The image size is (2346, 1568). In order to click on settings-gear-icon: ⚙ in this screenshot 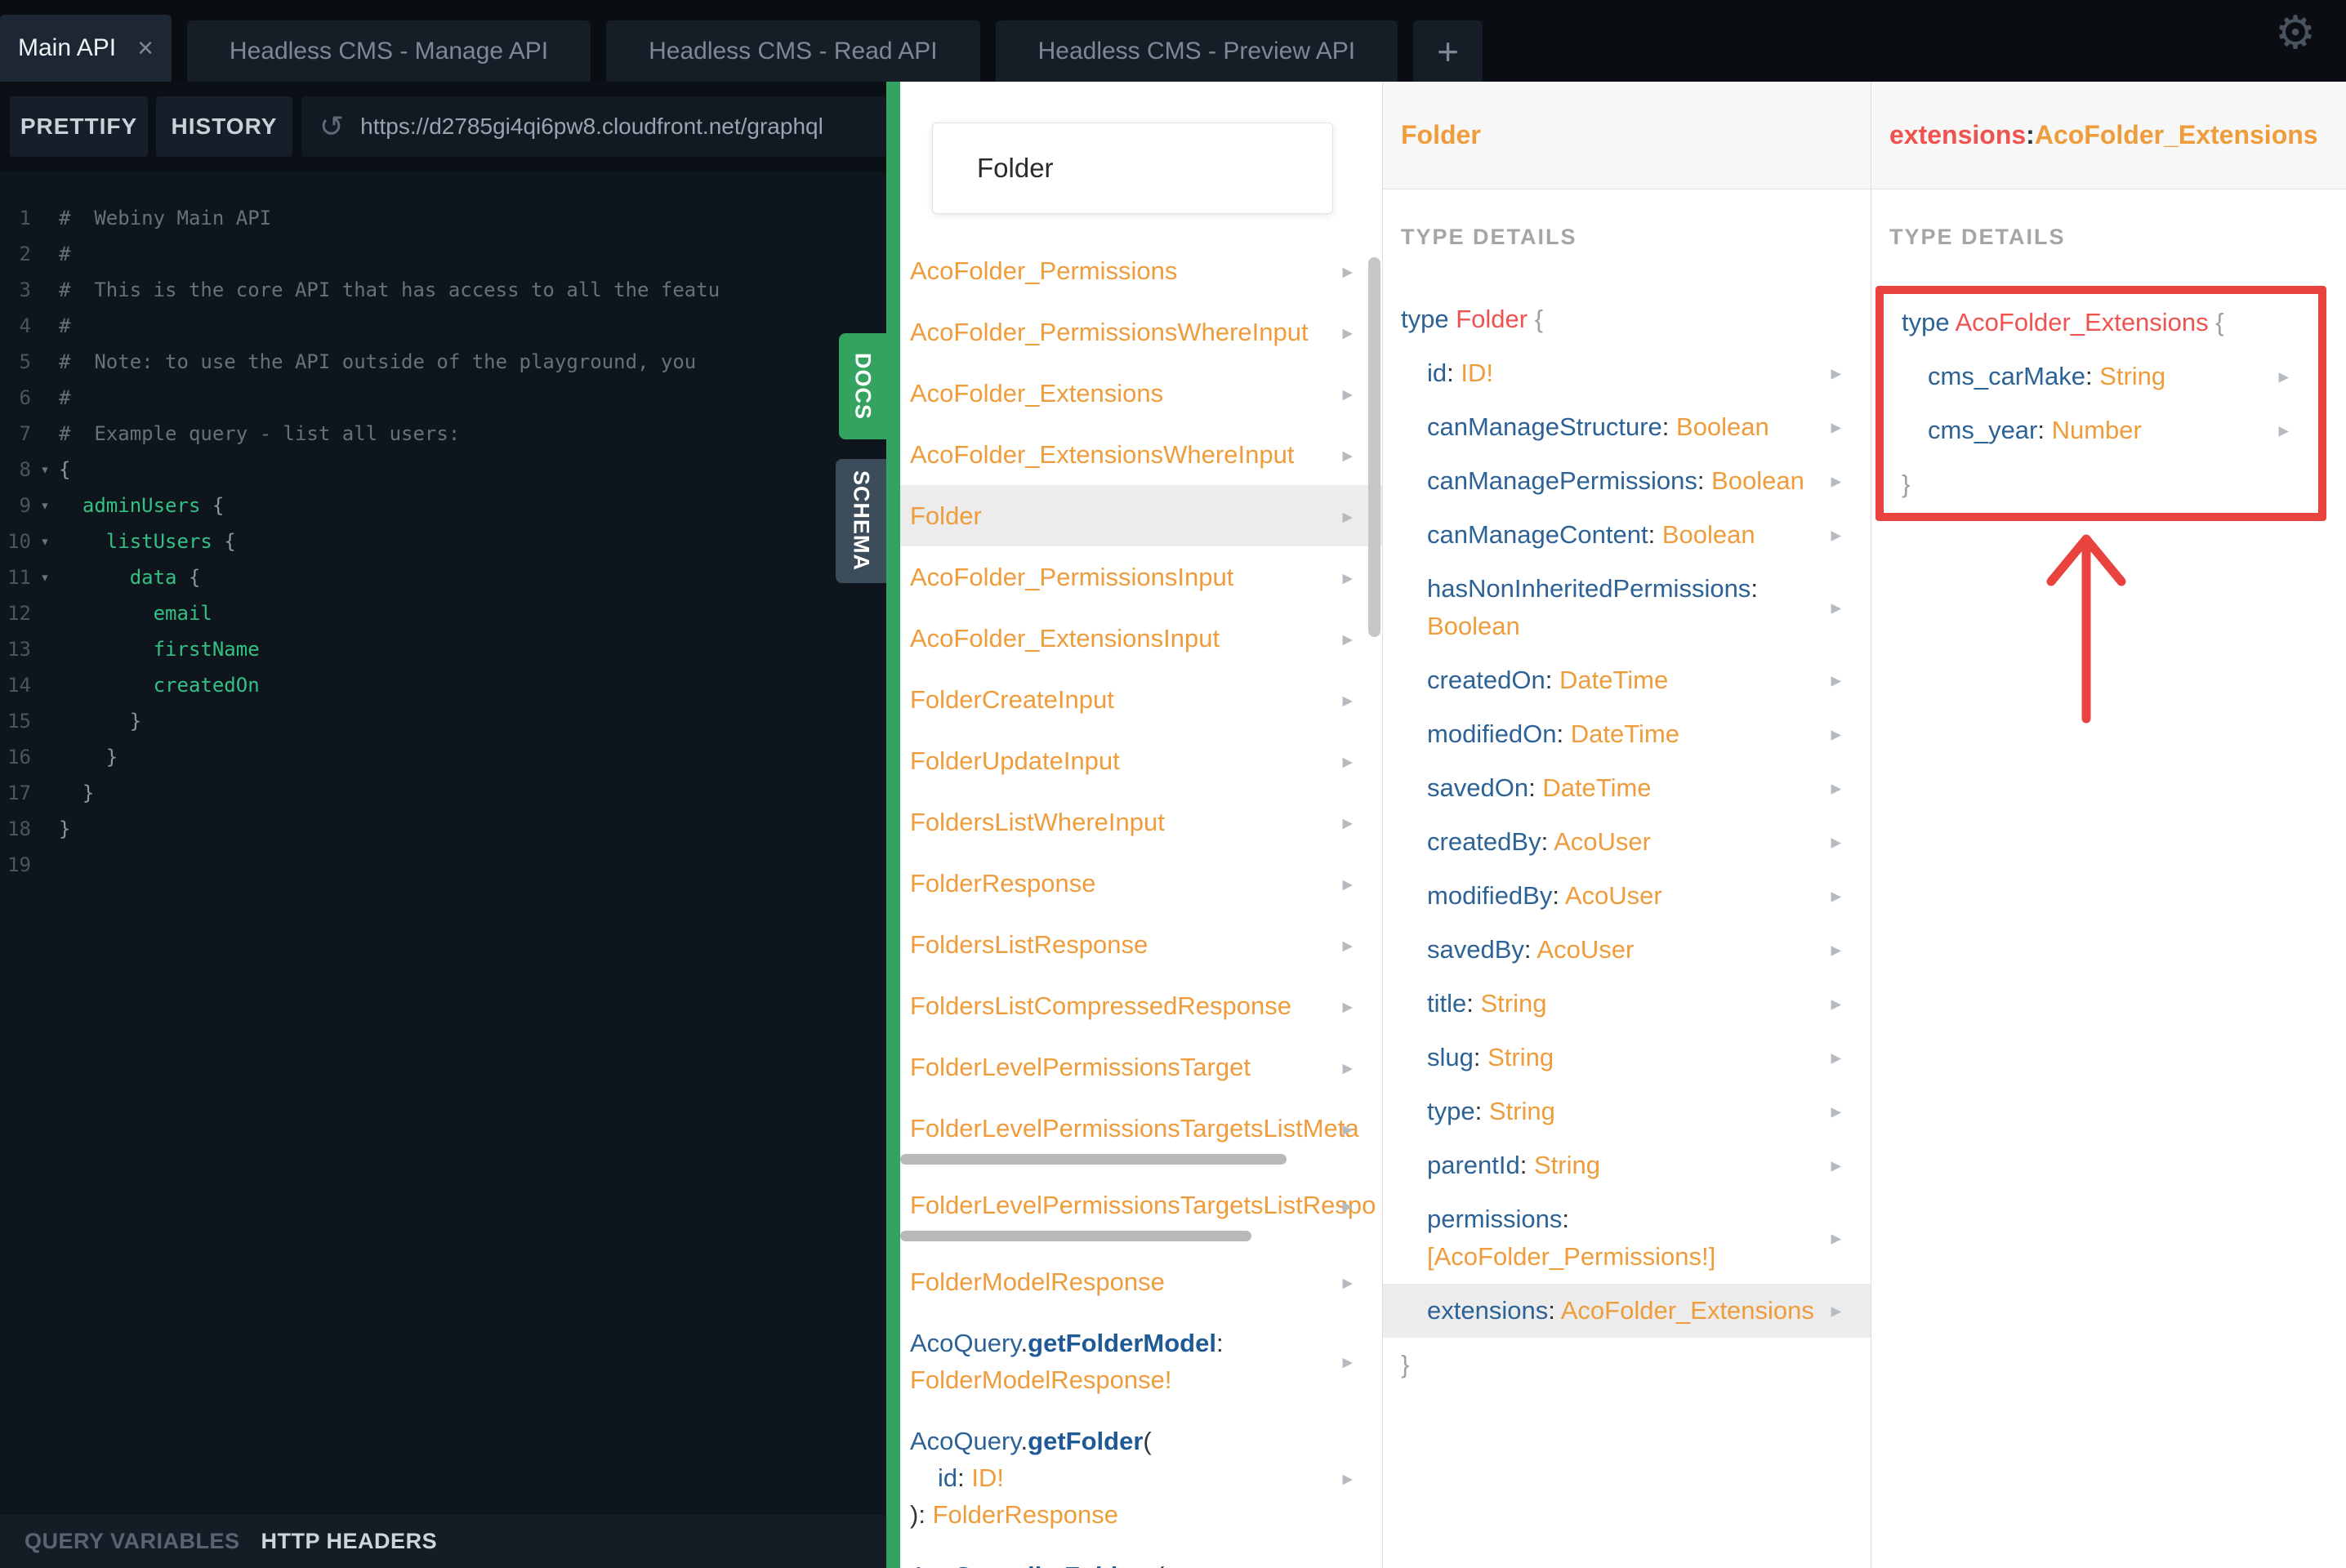, I will do `click(2295, 33)`.